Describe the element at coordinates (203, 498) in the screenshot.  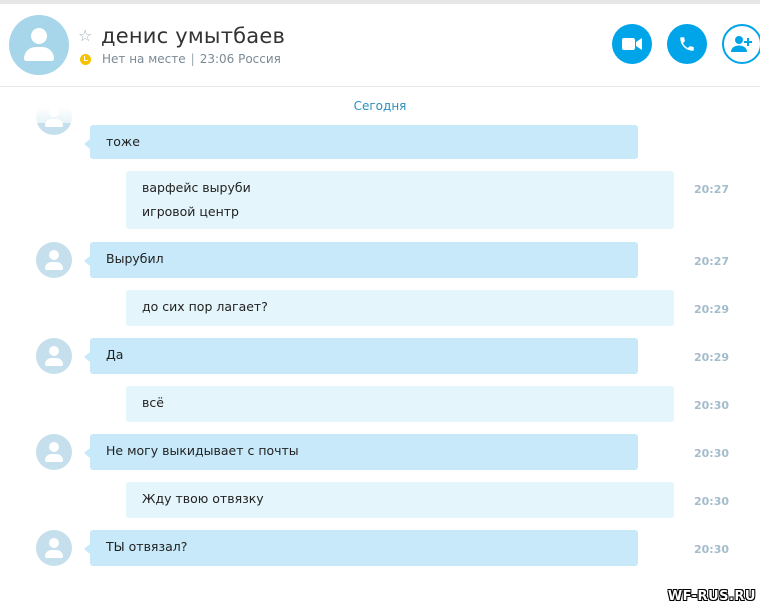
I see `message-text: Жду твою отвязку` at that location.